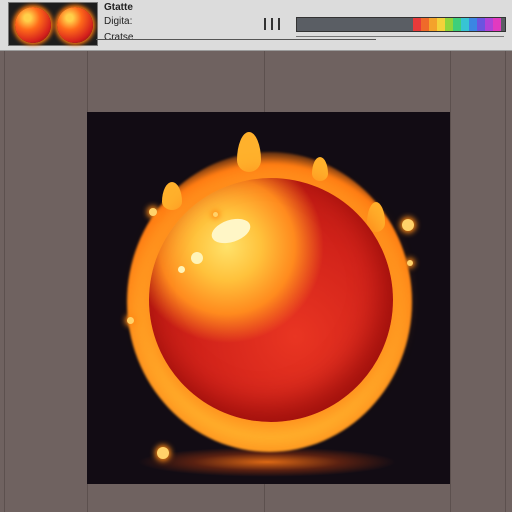 The image size is (512, 512). I want to click on document-subtitle-2: Cratse, so click(119, 37).